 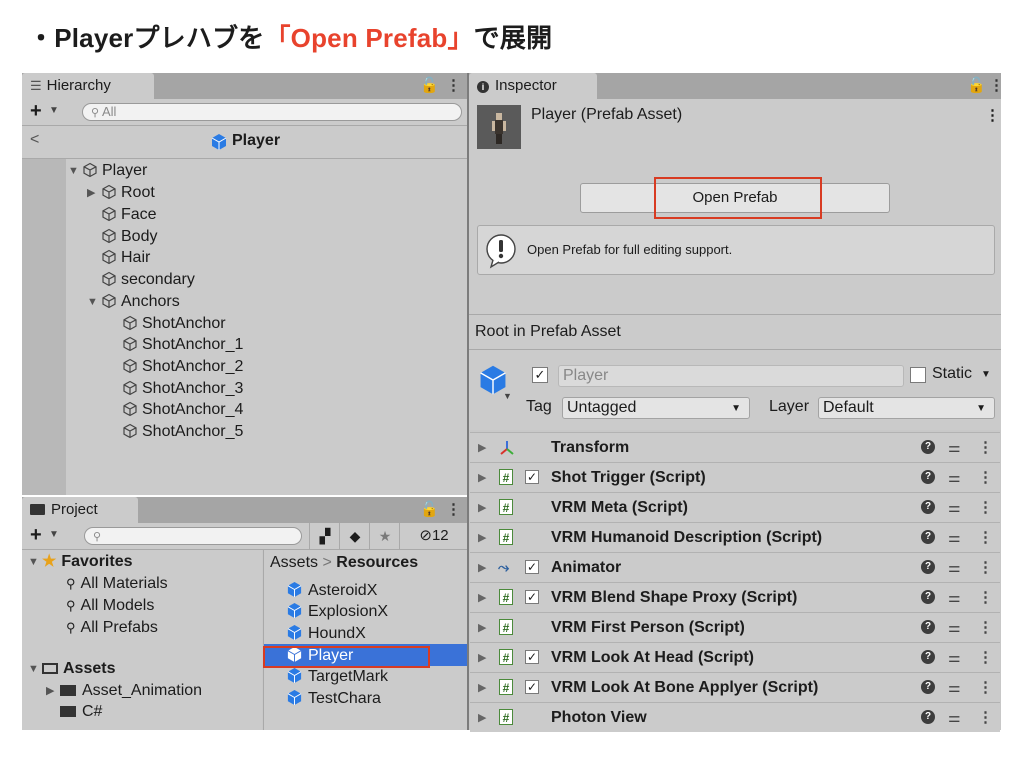 What do you see at coordinates (324, 536) in the screenshot?
I see `search-by-type-icon: ▞` at bounding box center [324, 536].